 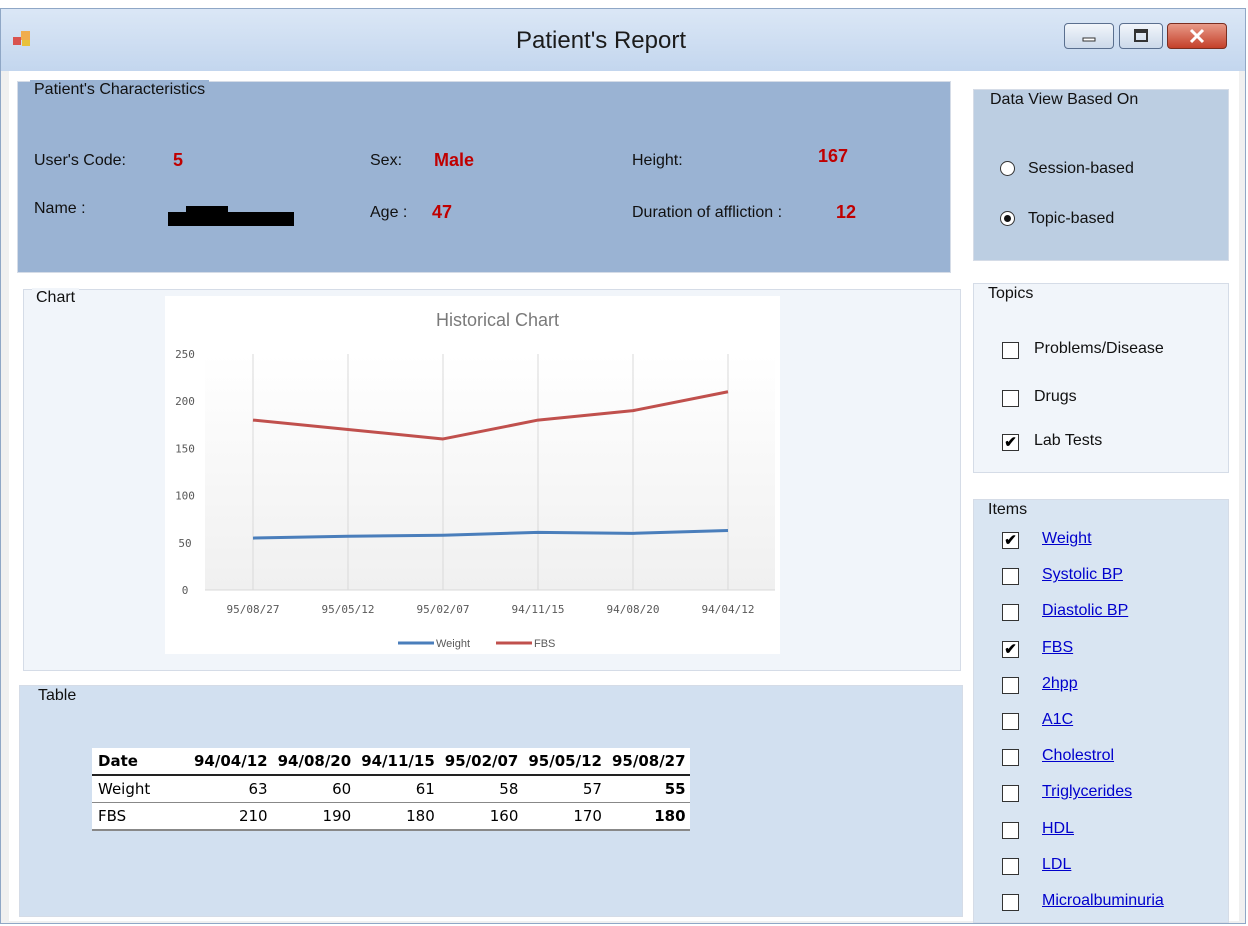 What do you see at coordinates (480, 789) in the screenshot?
I see `table-cell: 58` at bounding box center [480, 789].